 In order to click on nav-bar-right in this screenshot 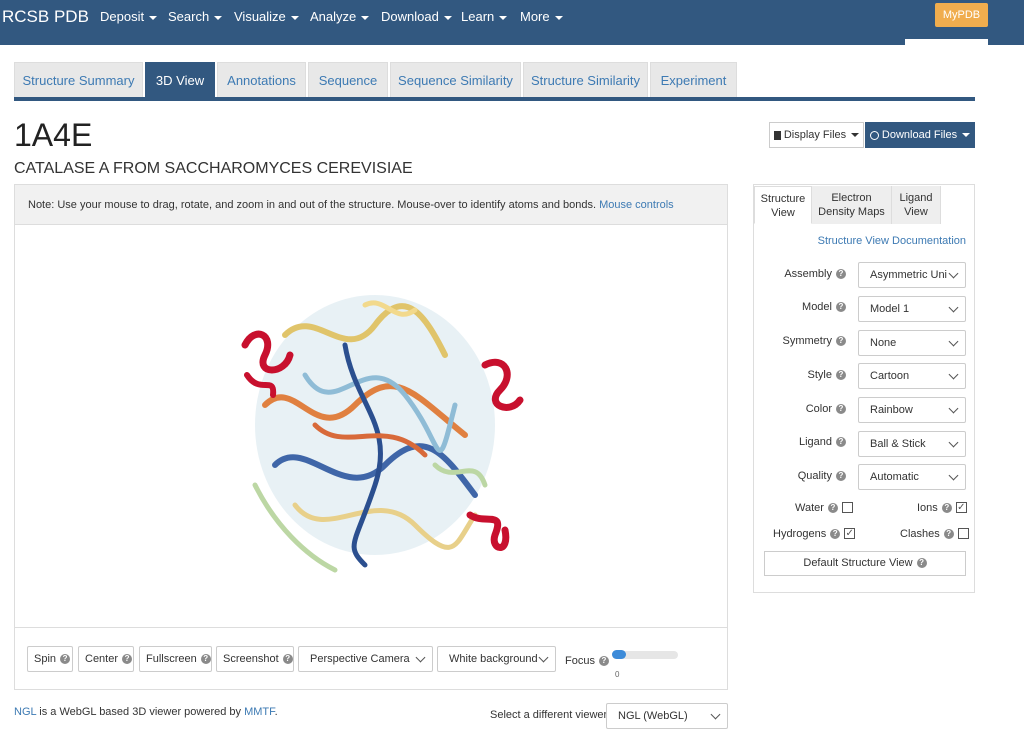, I will do `click(1006, 42)`.